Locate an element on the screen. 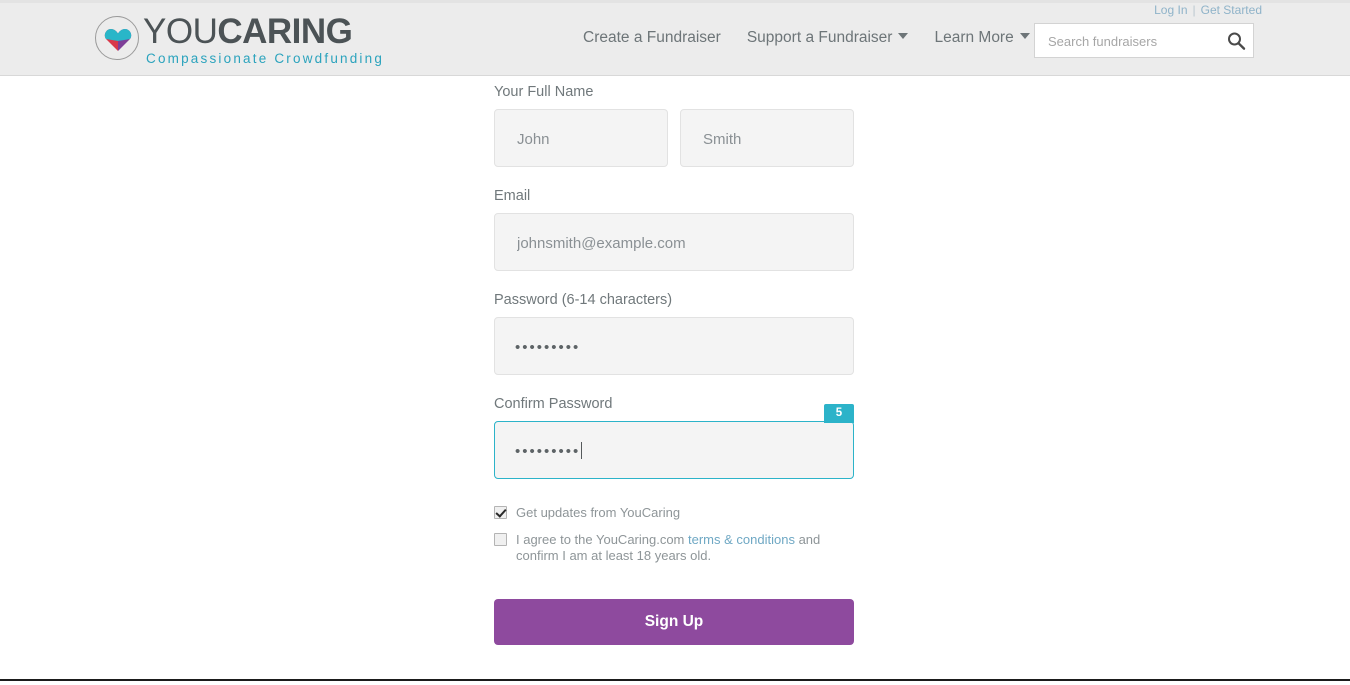 The image size is (1350, 685). logo-tagline: Compassionate Crowdfunding is located at coordinates (265, 58).